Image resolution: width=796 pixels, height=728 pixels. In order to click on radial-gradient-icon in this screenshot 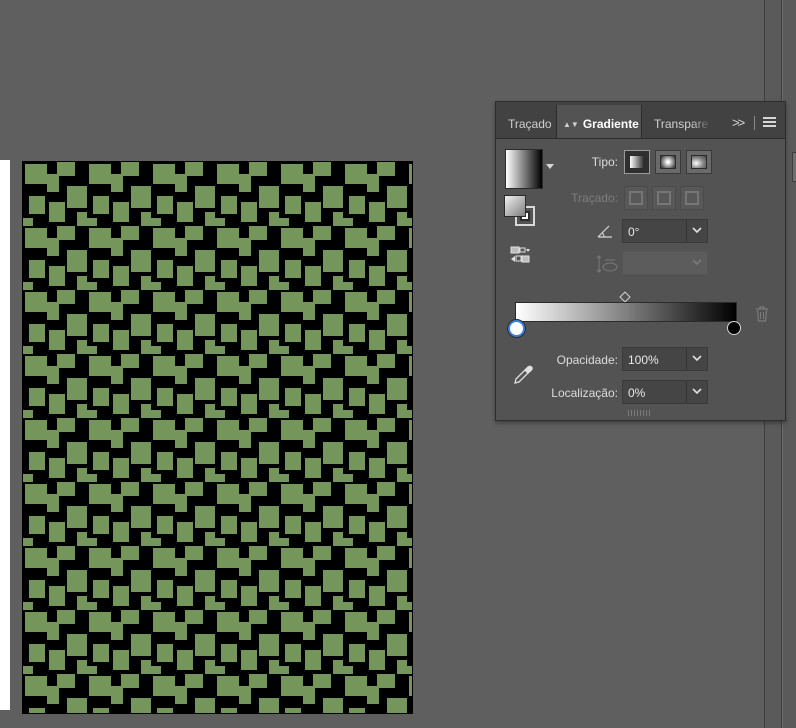, I will do `click(668, 162)`.